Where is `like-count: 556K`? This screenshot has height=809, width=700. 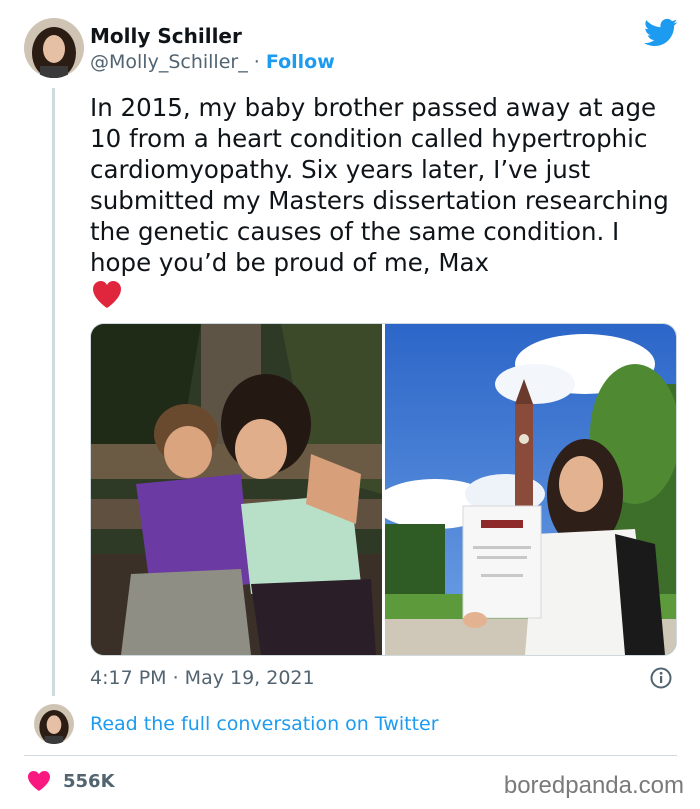
like-count: 556K is located at coordinates (89, 781).